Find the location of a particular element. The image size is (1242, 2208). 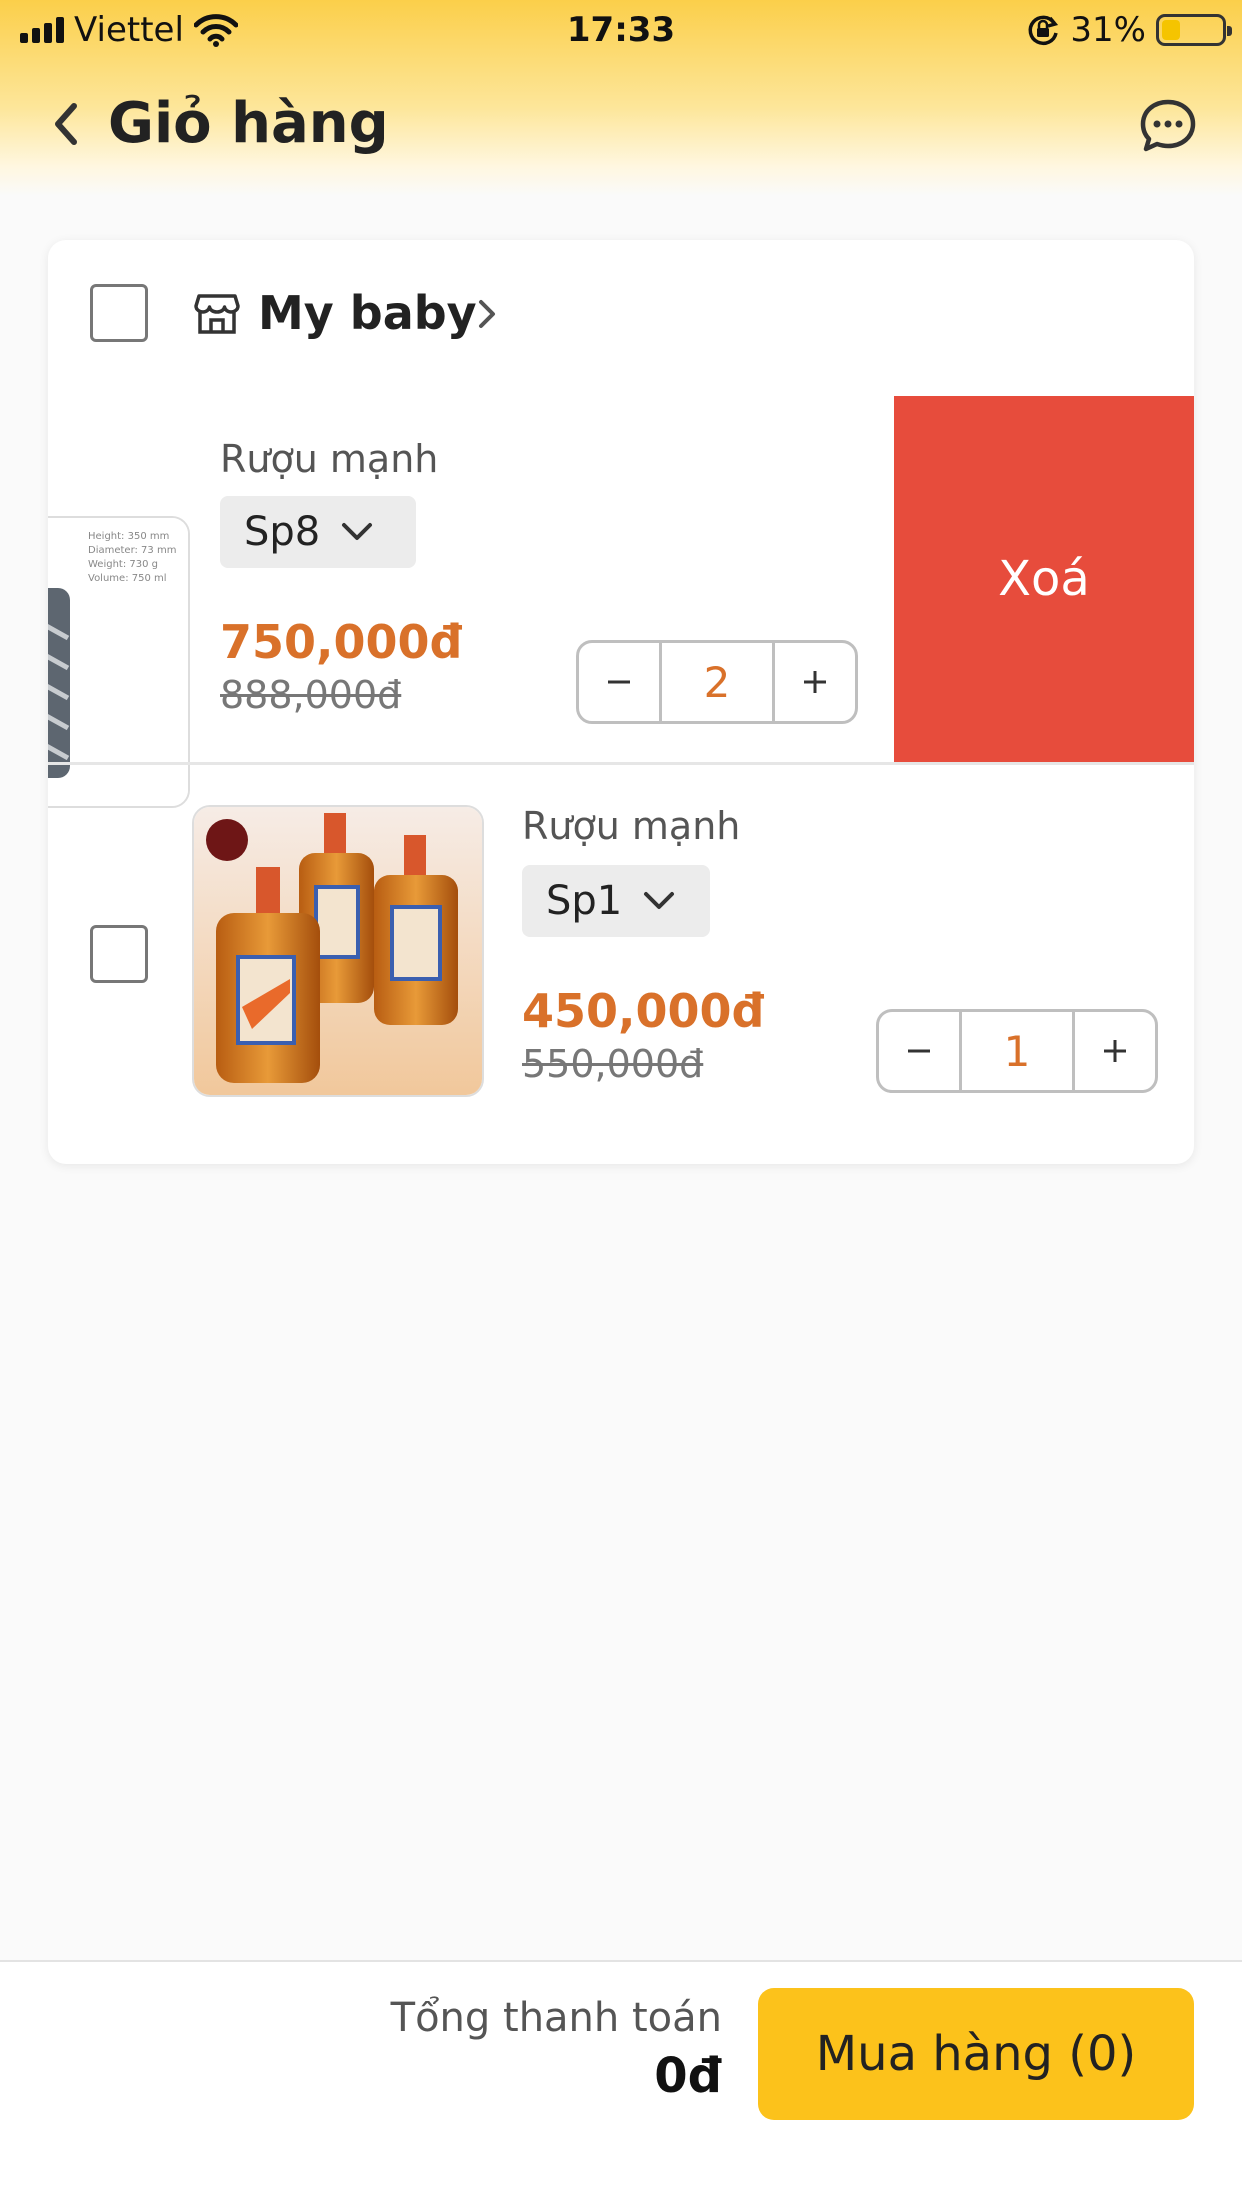

battery-icon is located at coordinates (1194, 30).